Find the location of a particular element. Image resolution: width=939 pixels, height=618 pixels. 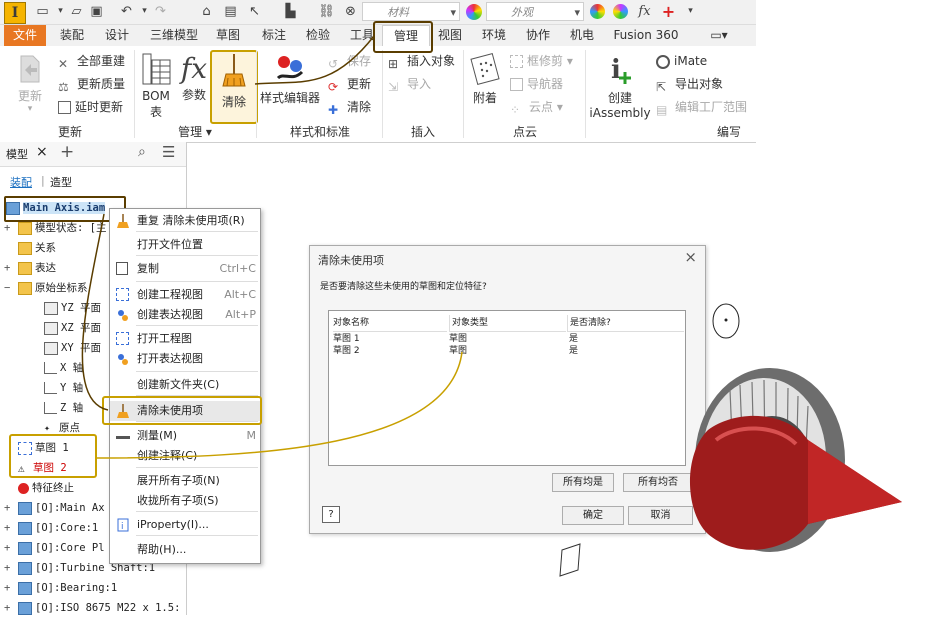

tree-item-sketch-2: ⚠ 草图 2 is located at coordinates (33, 468).